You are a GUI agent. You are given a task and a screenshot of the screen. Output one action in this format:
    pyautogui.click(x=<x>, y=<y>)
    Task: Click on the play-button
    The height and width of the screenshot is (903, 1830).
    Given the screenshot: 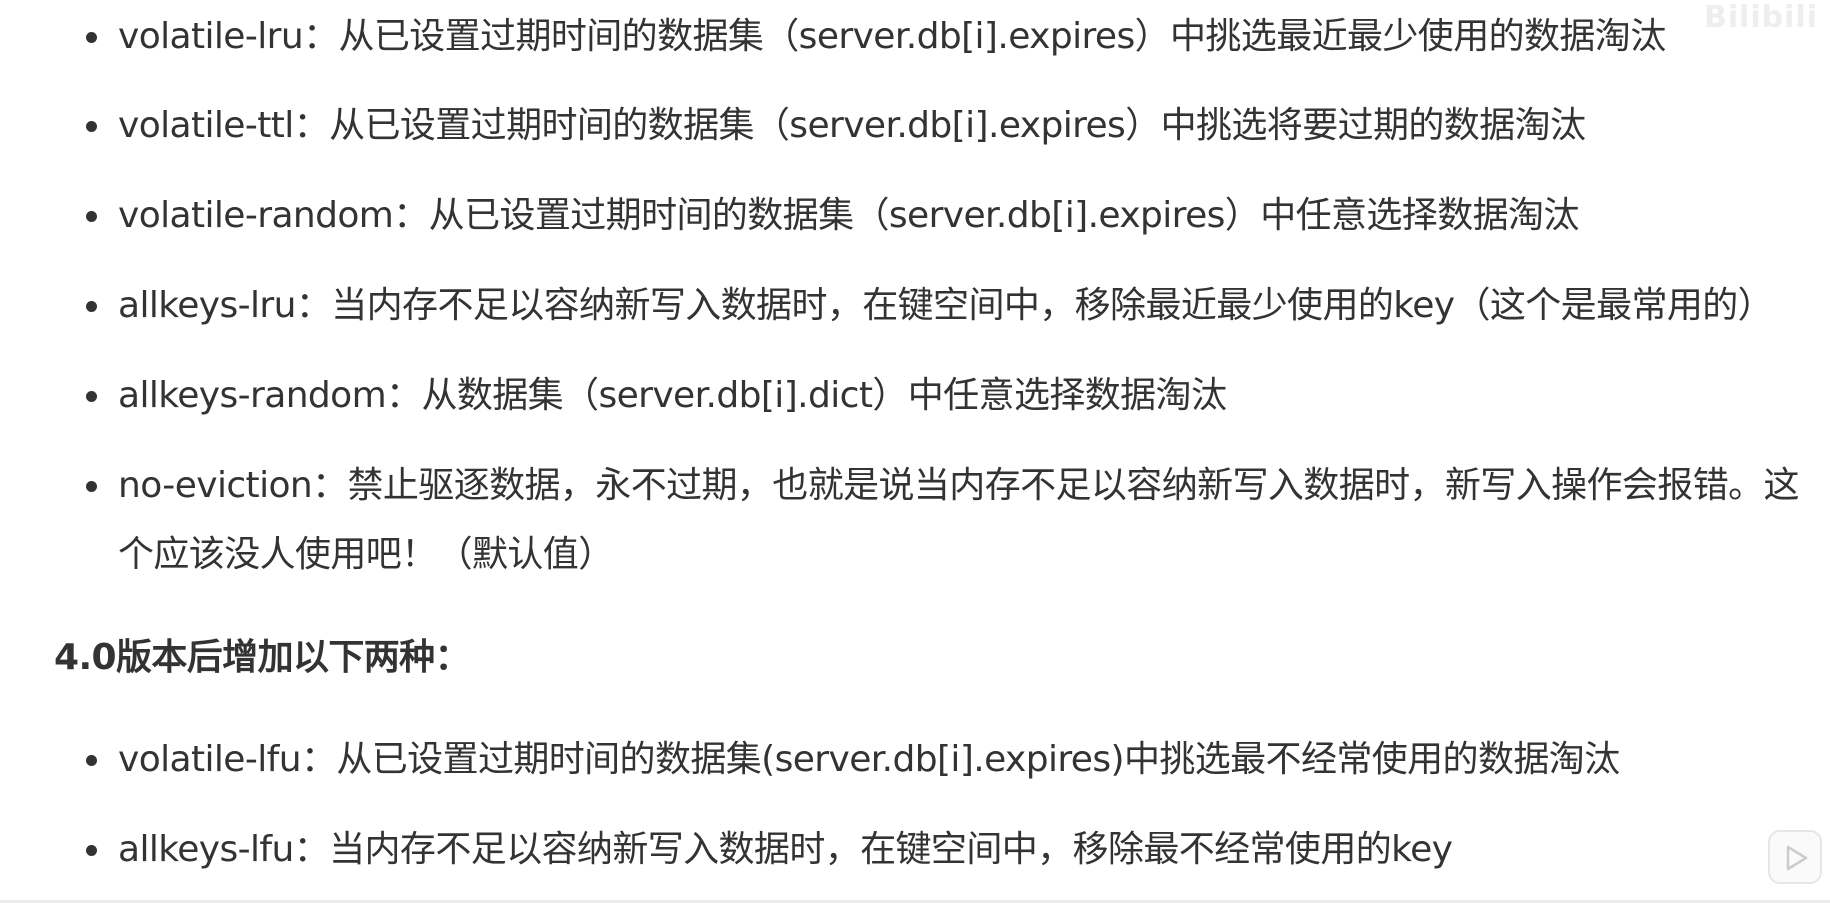 What is the action you would take?
    pyautogui.click(x=1795, y=857)
    